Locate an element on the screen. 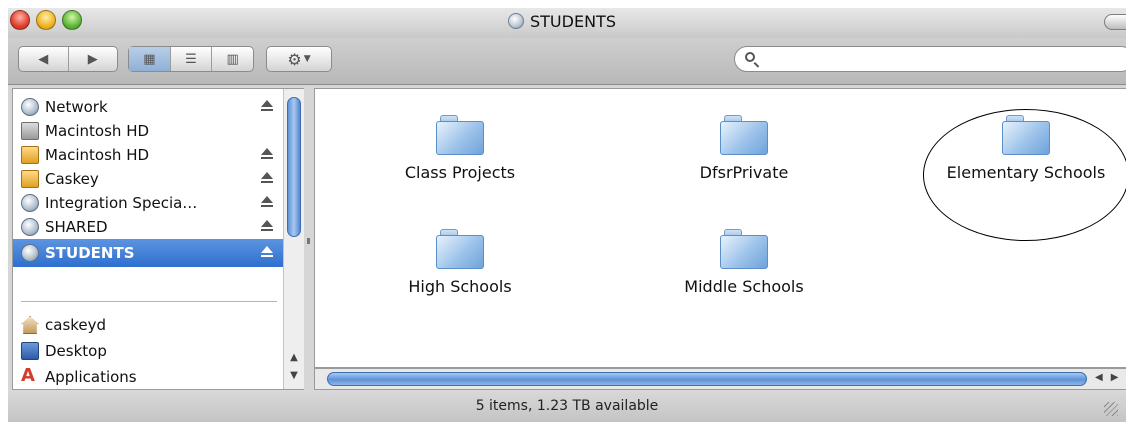  sidebar-item-label: SHARED is located at coordinates (76, 227).